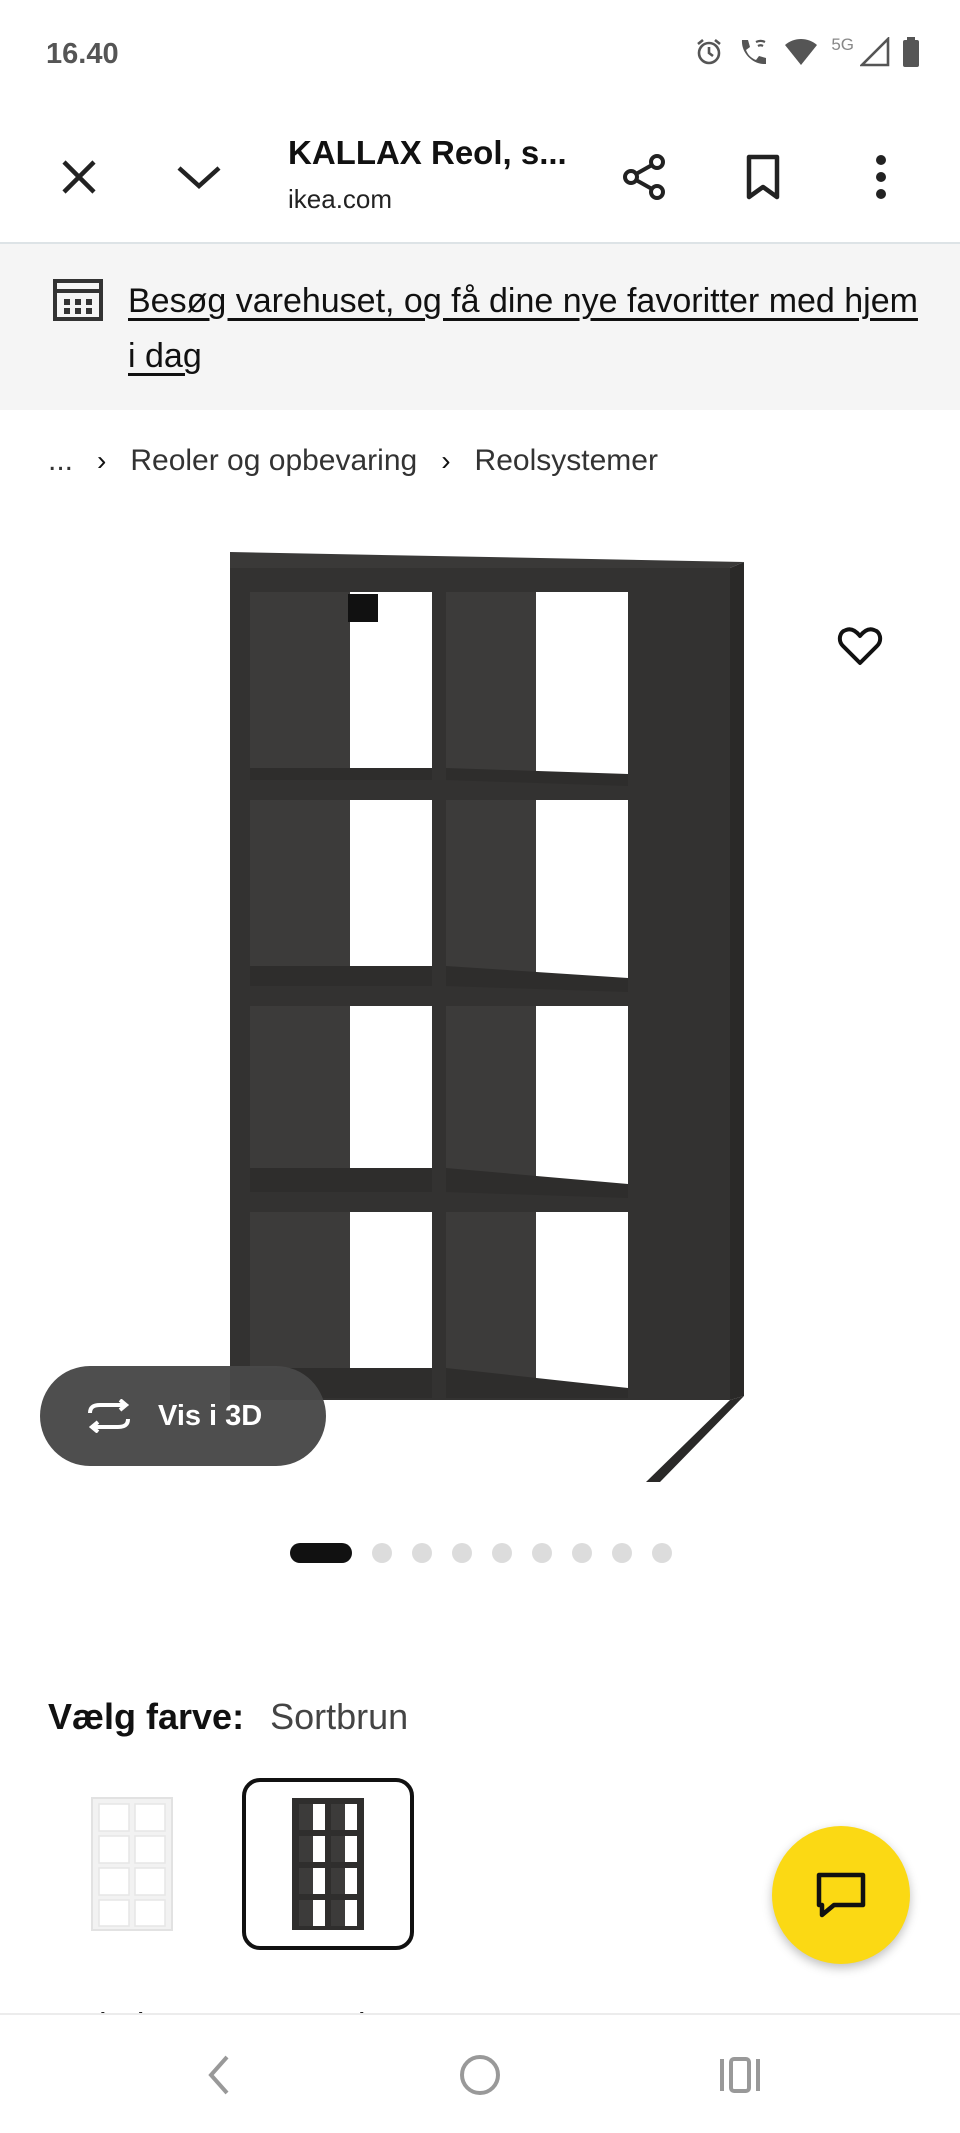  Describe the element at coordinates (339, 1716) in the screenshot. I see `color-value: Sortbrun` at that location.